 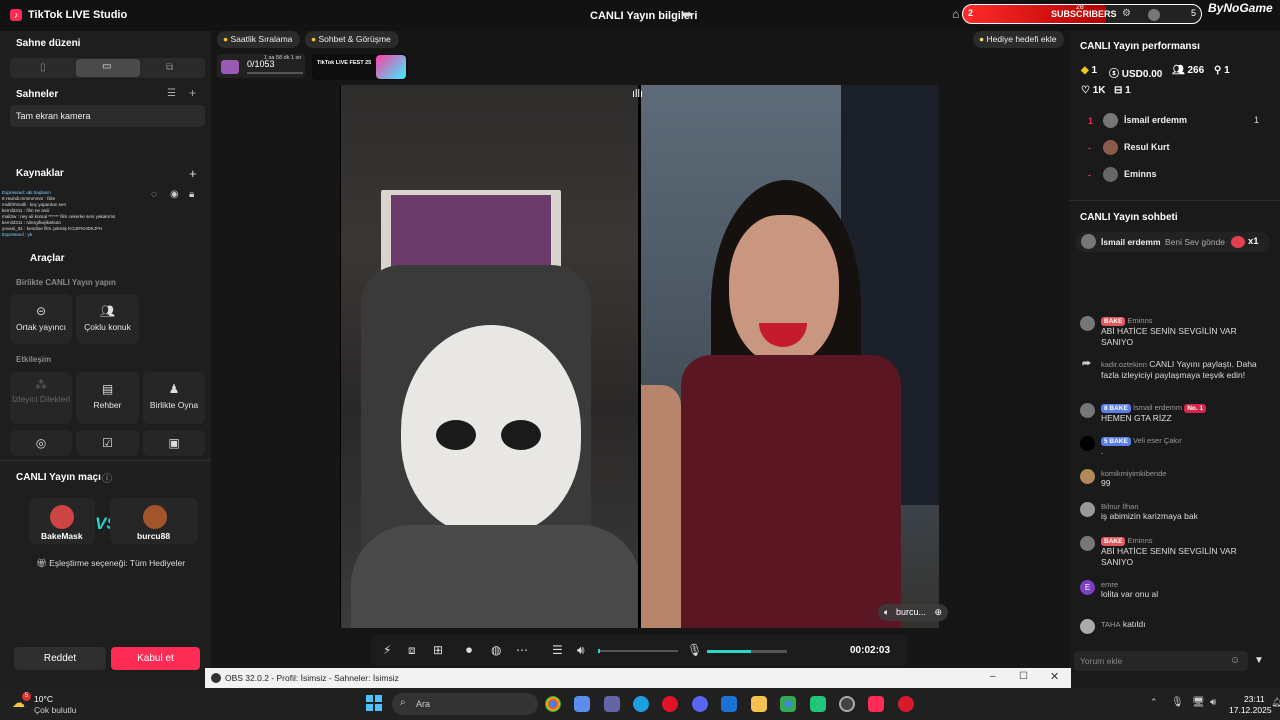 What do you see at coordinates (1023, 676) in the screenshot?
I see `maximize-icon: ☐` at bounding box center [1023, 676].